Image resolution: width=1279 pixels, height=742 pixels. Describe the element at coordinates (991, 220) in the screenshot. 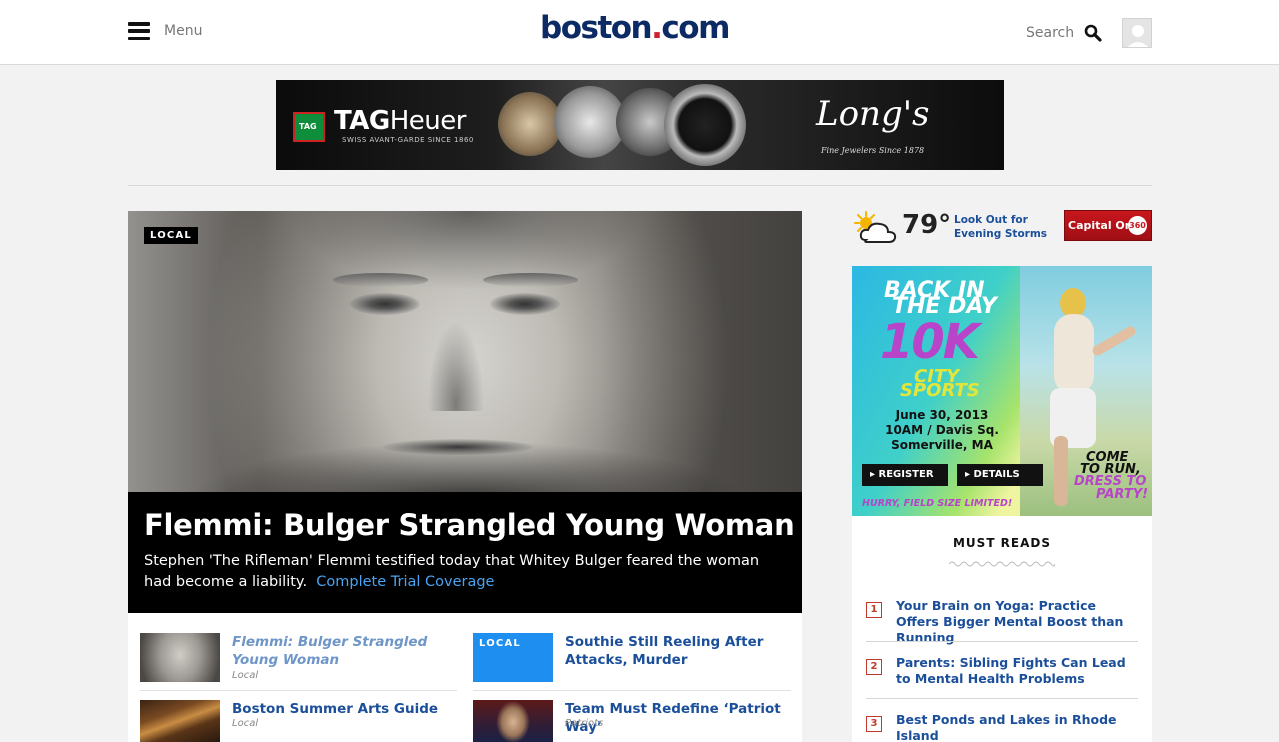

I see `forecast-line: Look Out for` at that location.